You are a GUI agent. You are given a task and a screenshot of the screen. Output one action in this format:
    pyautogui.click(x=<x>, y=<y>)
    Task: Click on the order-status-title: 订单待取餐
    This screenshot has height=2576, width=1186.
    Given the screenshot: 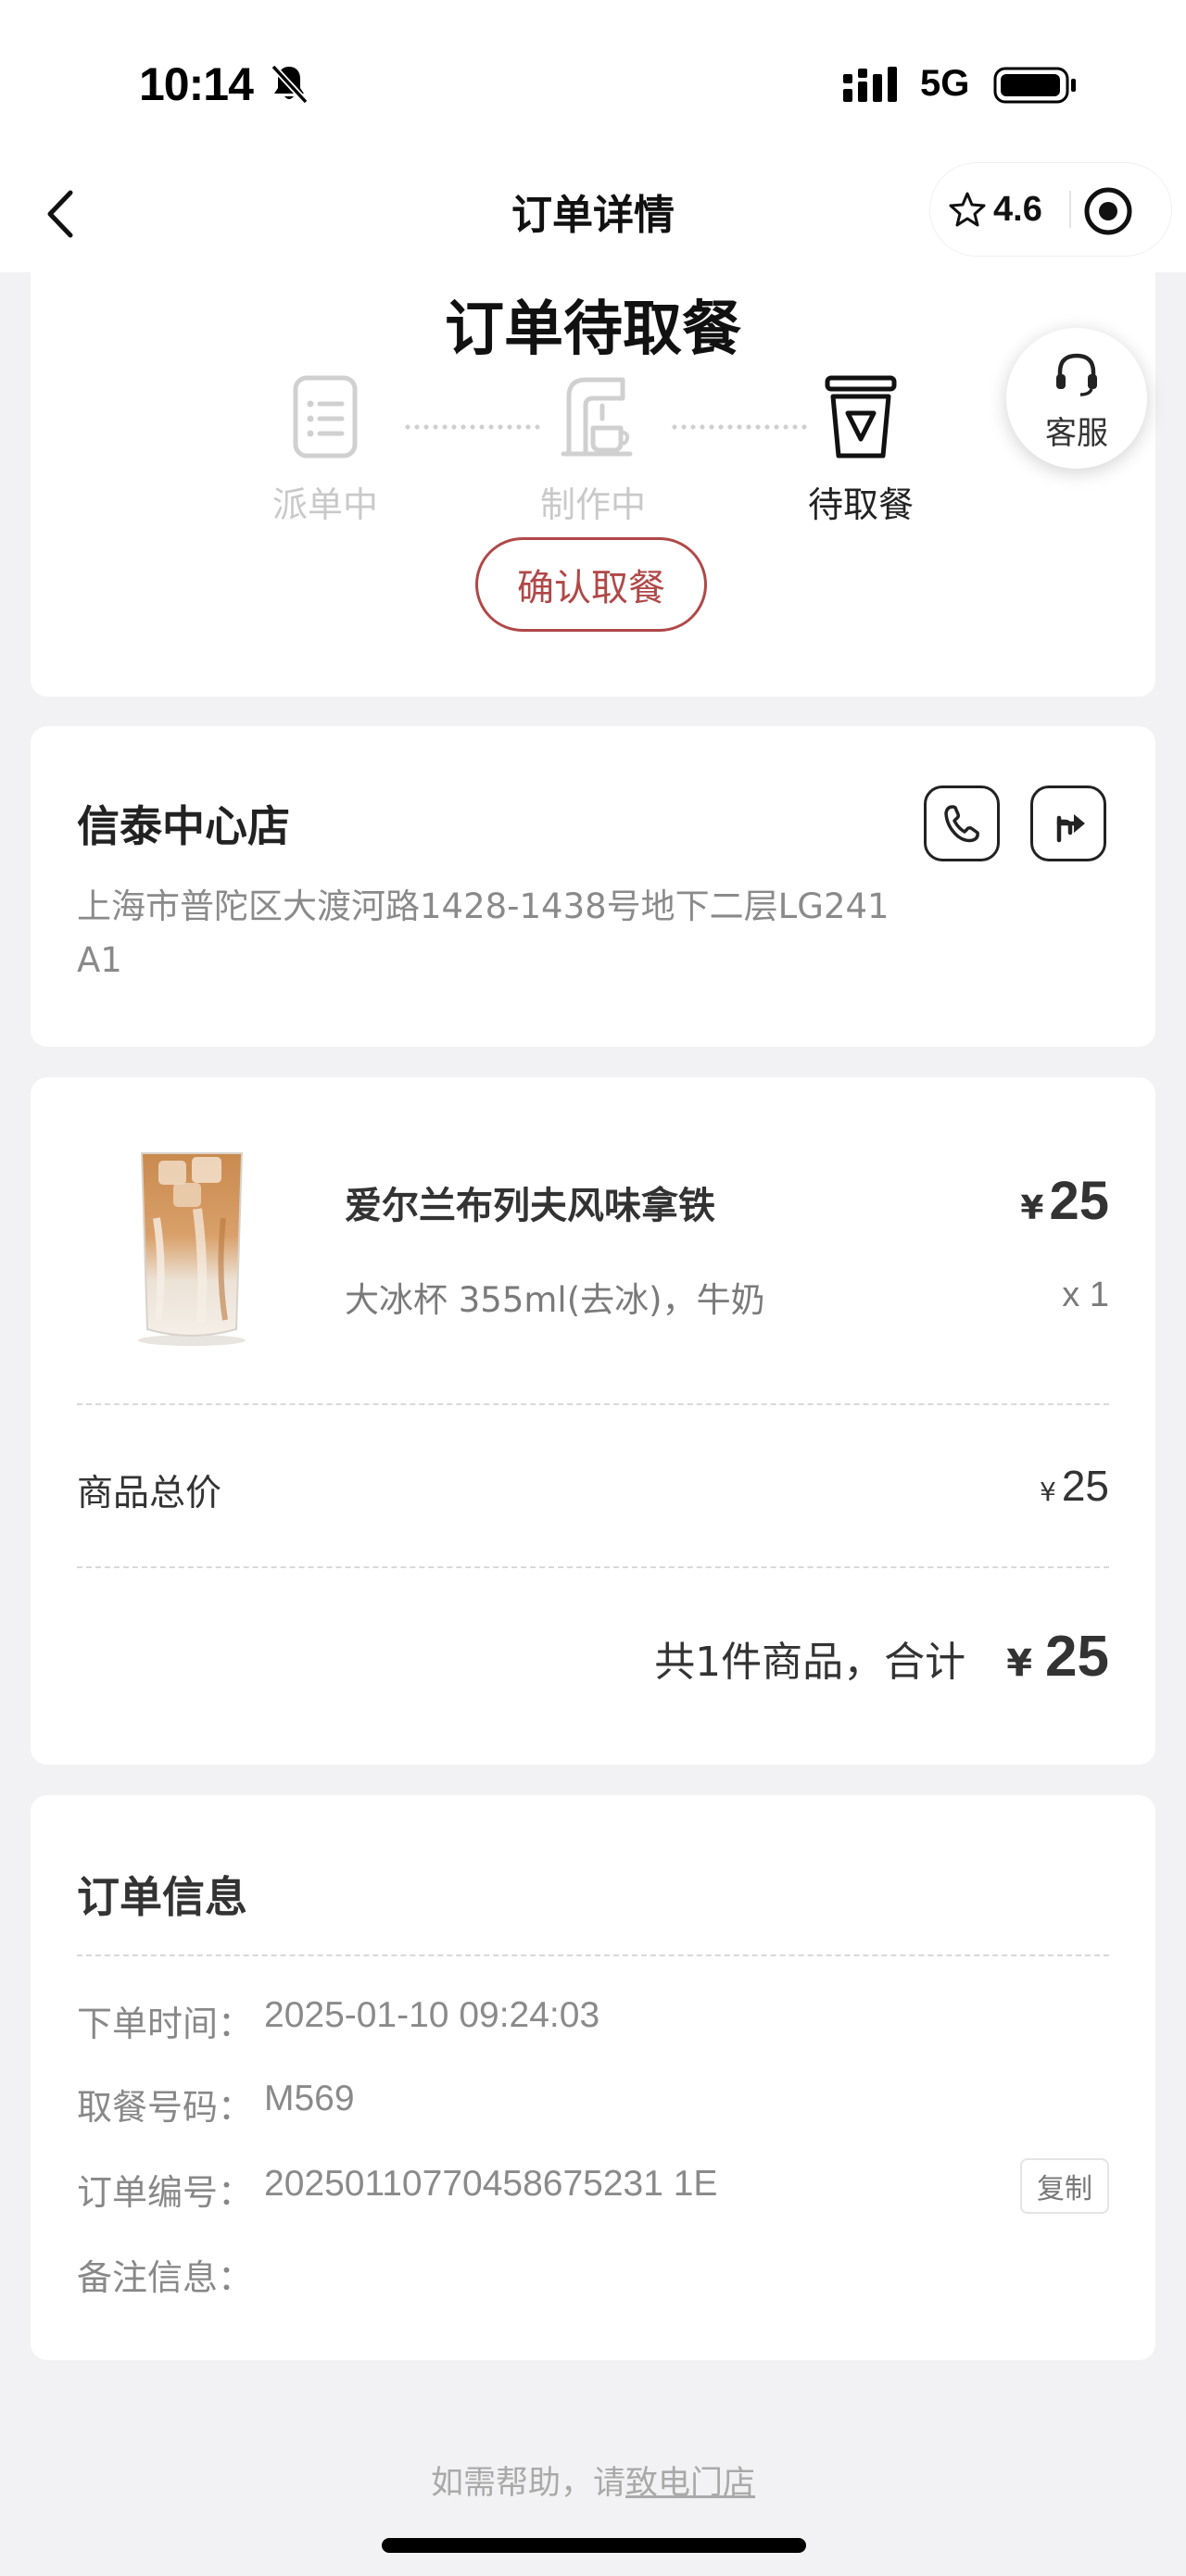 What is the action you would take?
    pyautogui.click(x=593, y=329)
    